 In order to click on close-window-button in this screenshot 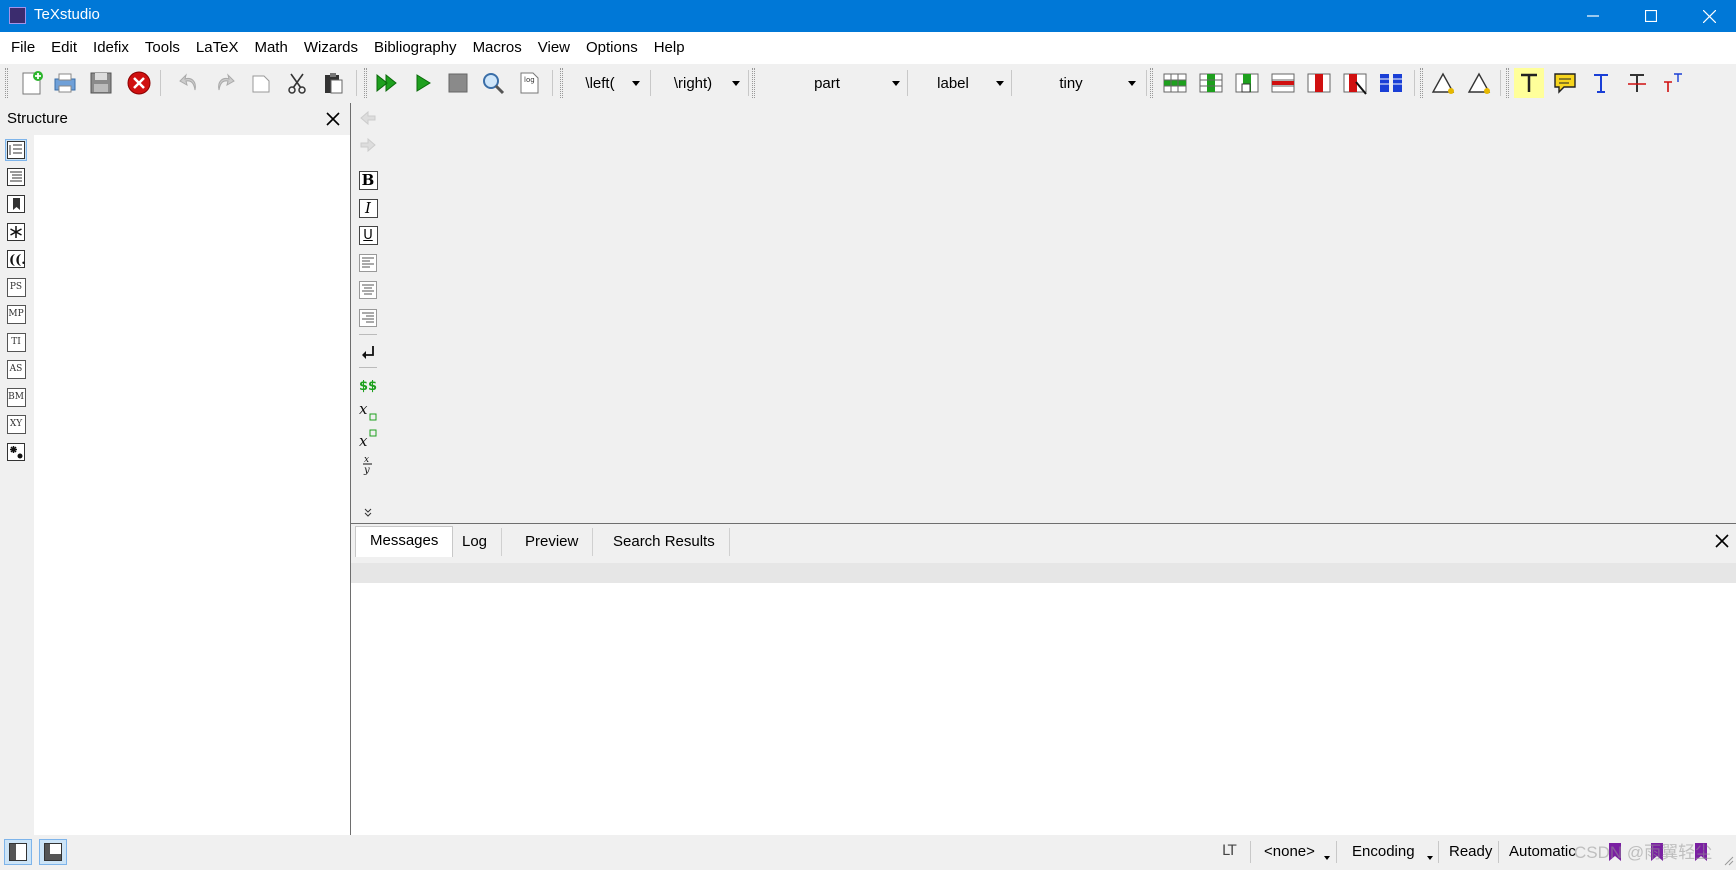, I will do `click(1708, 16)`.